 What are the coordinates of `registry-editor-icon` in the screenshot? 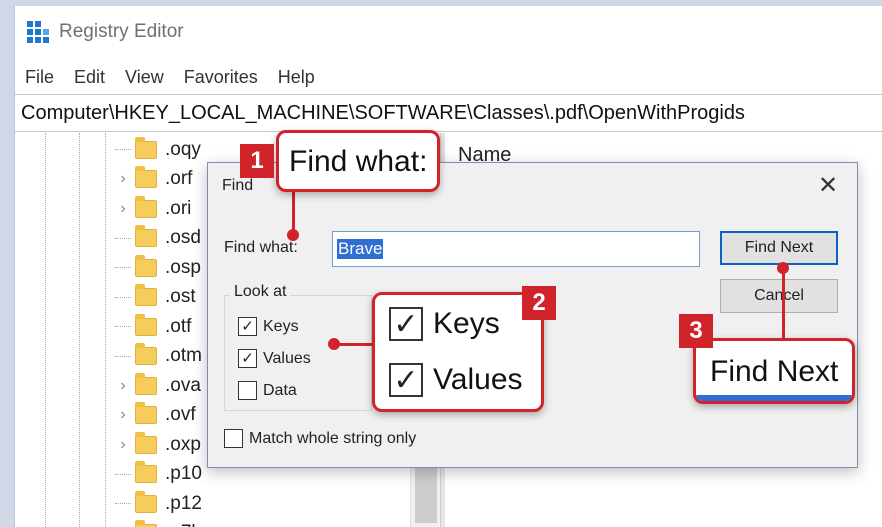 It's located at (38, 32).